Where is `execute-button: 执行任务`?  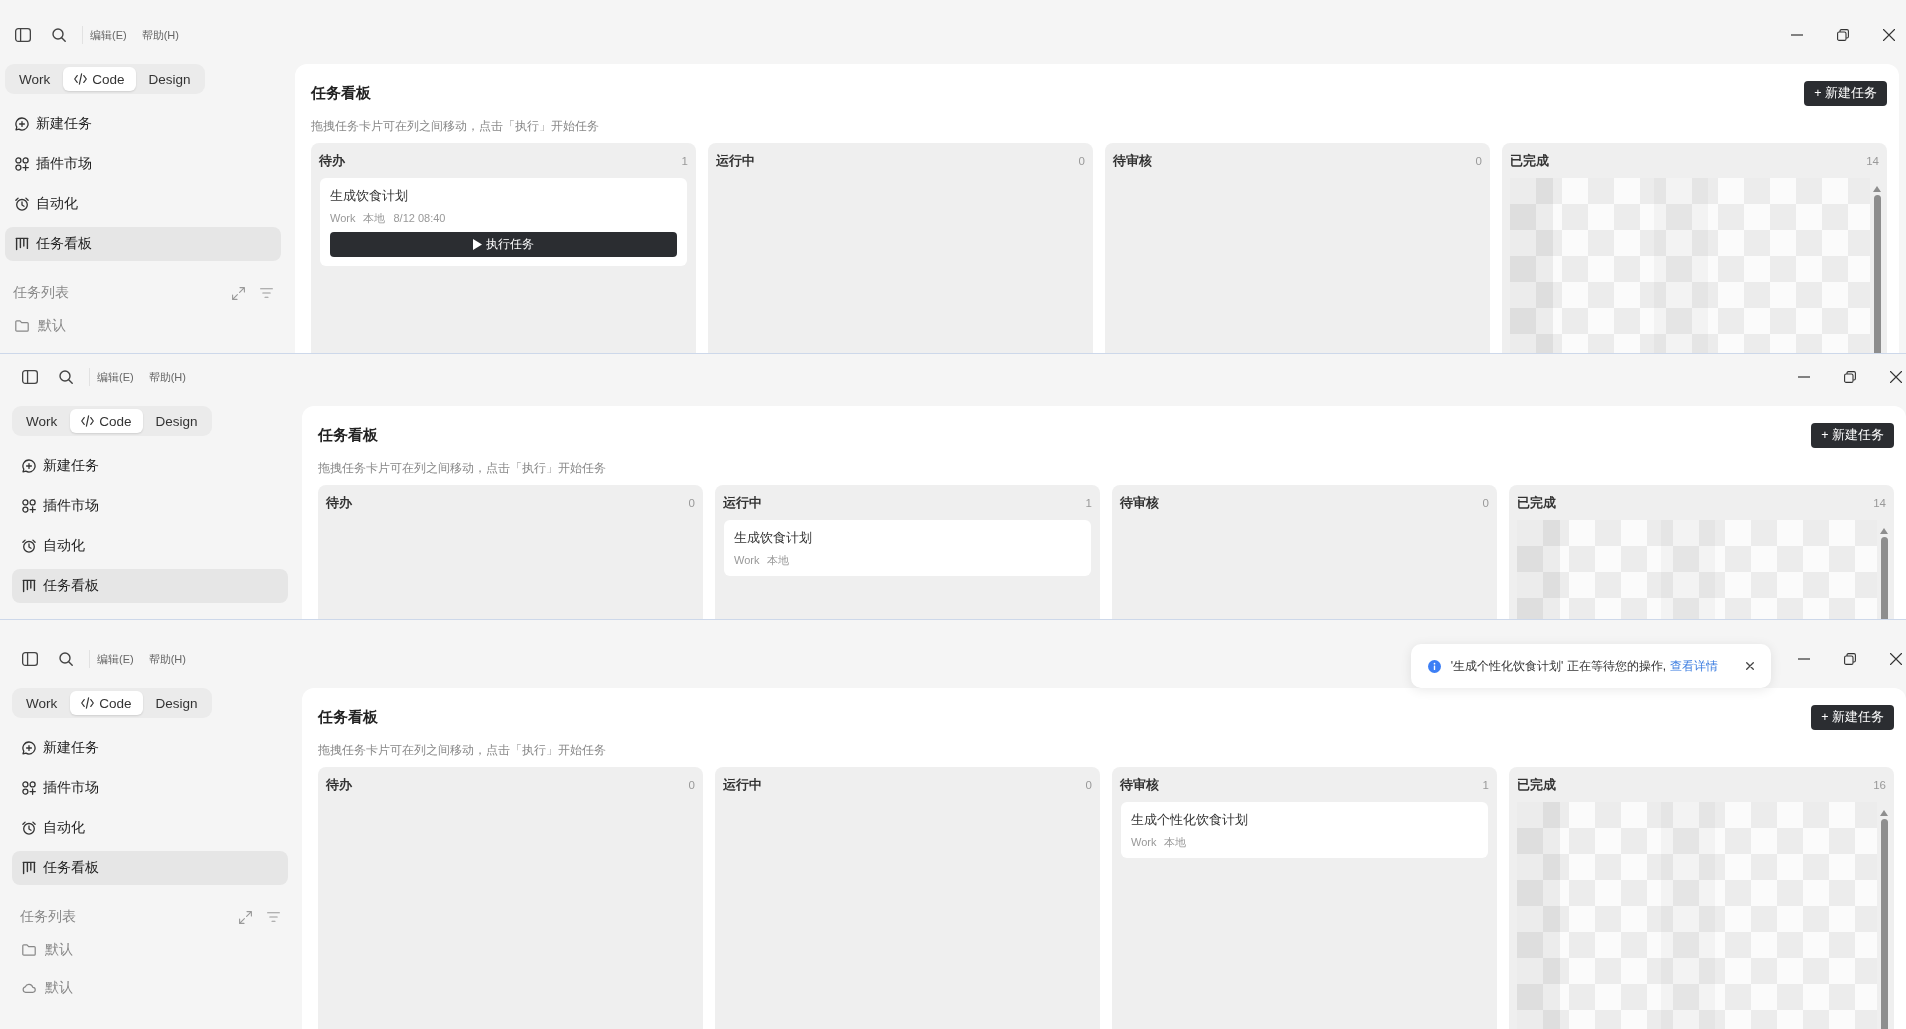 execute-button: 执行任务 is located at coordinates (503, 244).